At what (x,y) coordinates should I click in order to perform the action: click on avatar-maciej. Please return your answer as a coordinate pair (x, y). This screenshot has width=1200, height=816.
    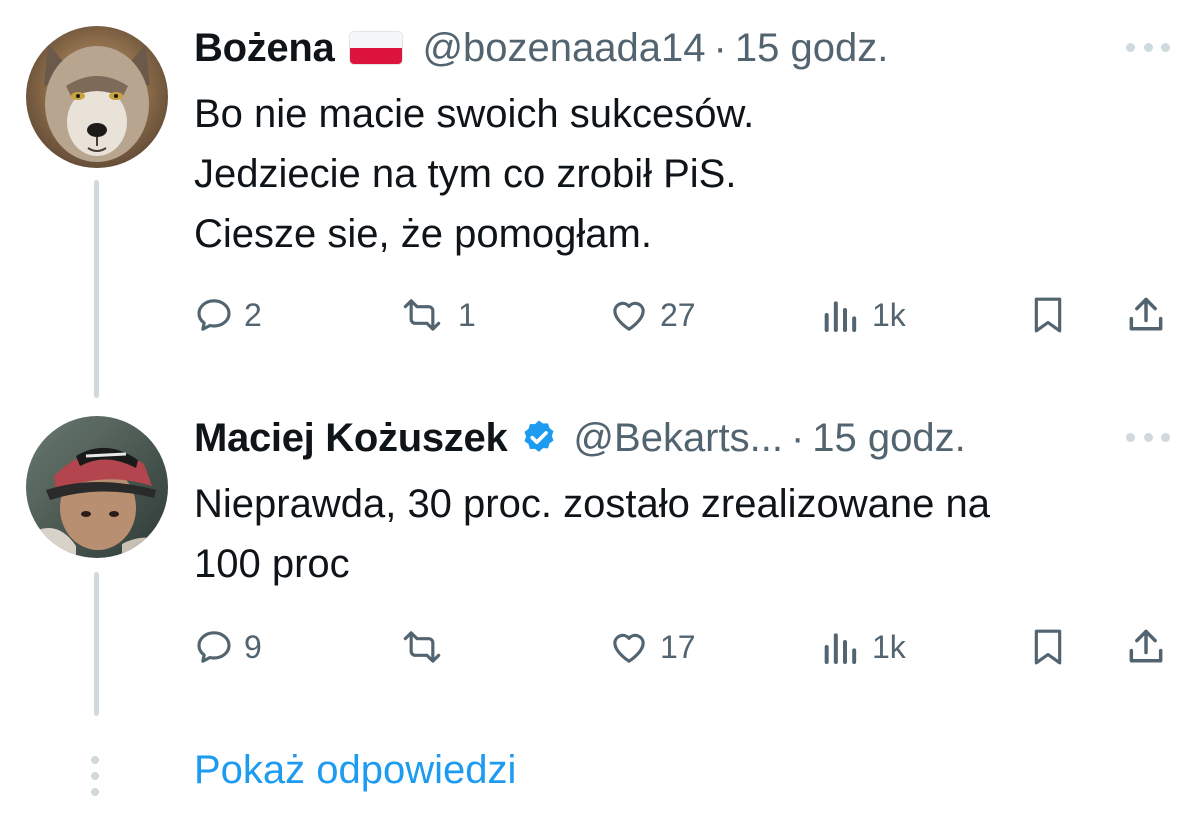
    Looking at the image, I should click on (97, 487).